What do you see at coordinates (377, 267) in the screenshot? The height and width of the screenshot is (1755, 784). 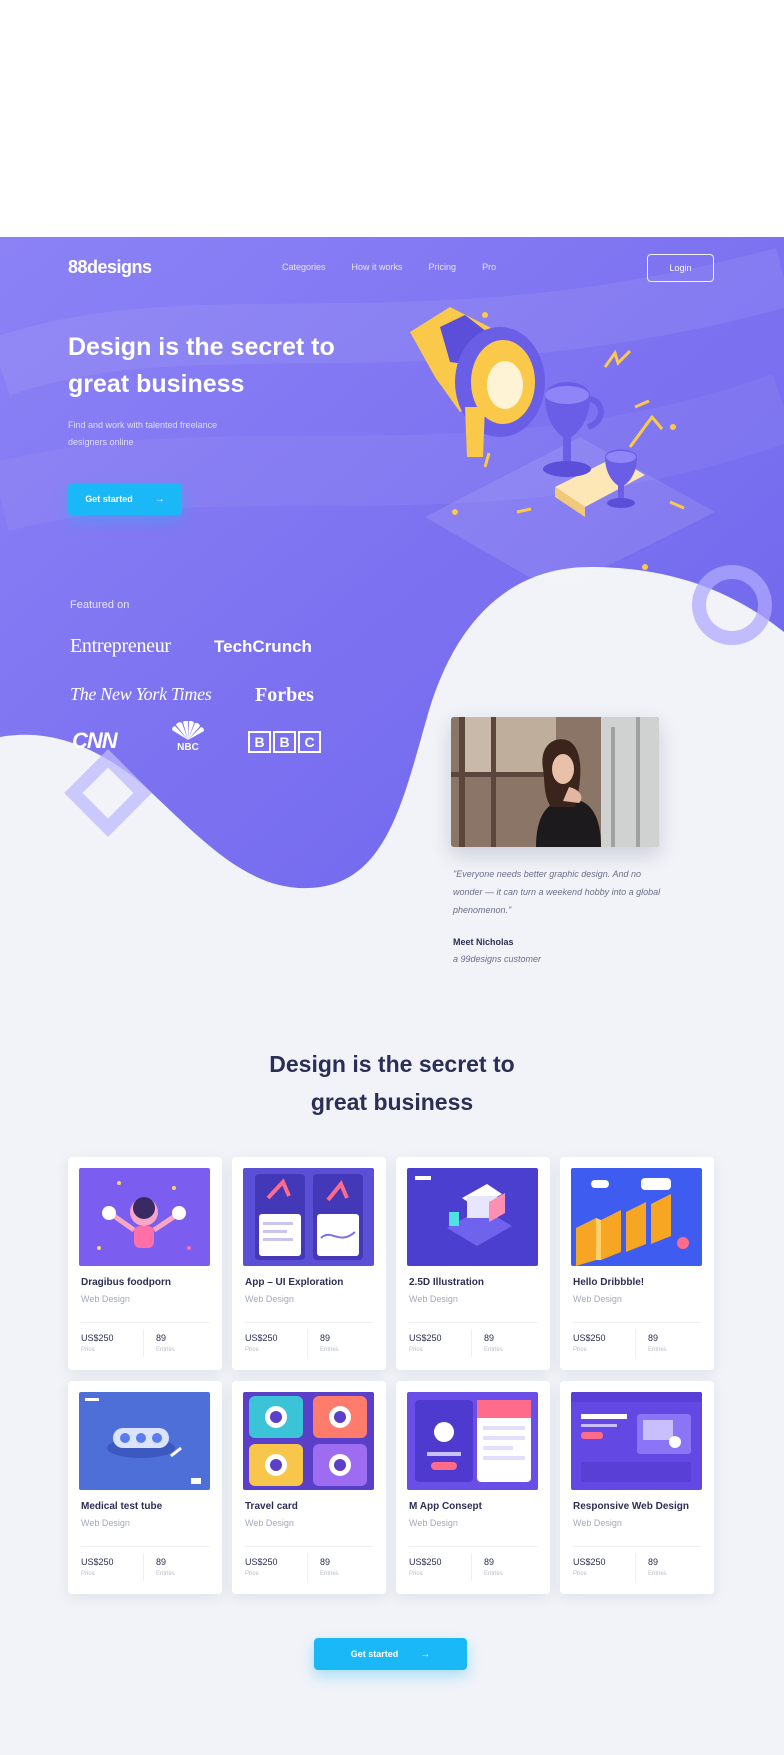 I see `nav-link-how-it-works: How it works` at bounding box center [377, 267].